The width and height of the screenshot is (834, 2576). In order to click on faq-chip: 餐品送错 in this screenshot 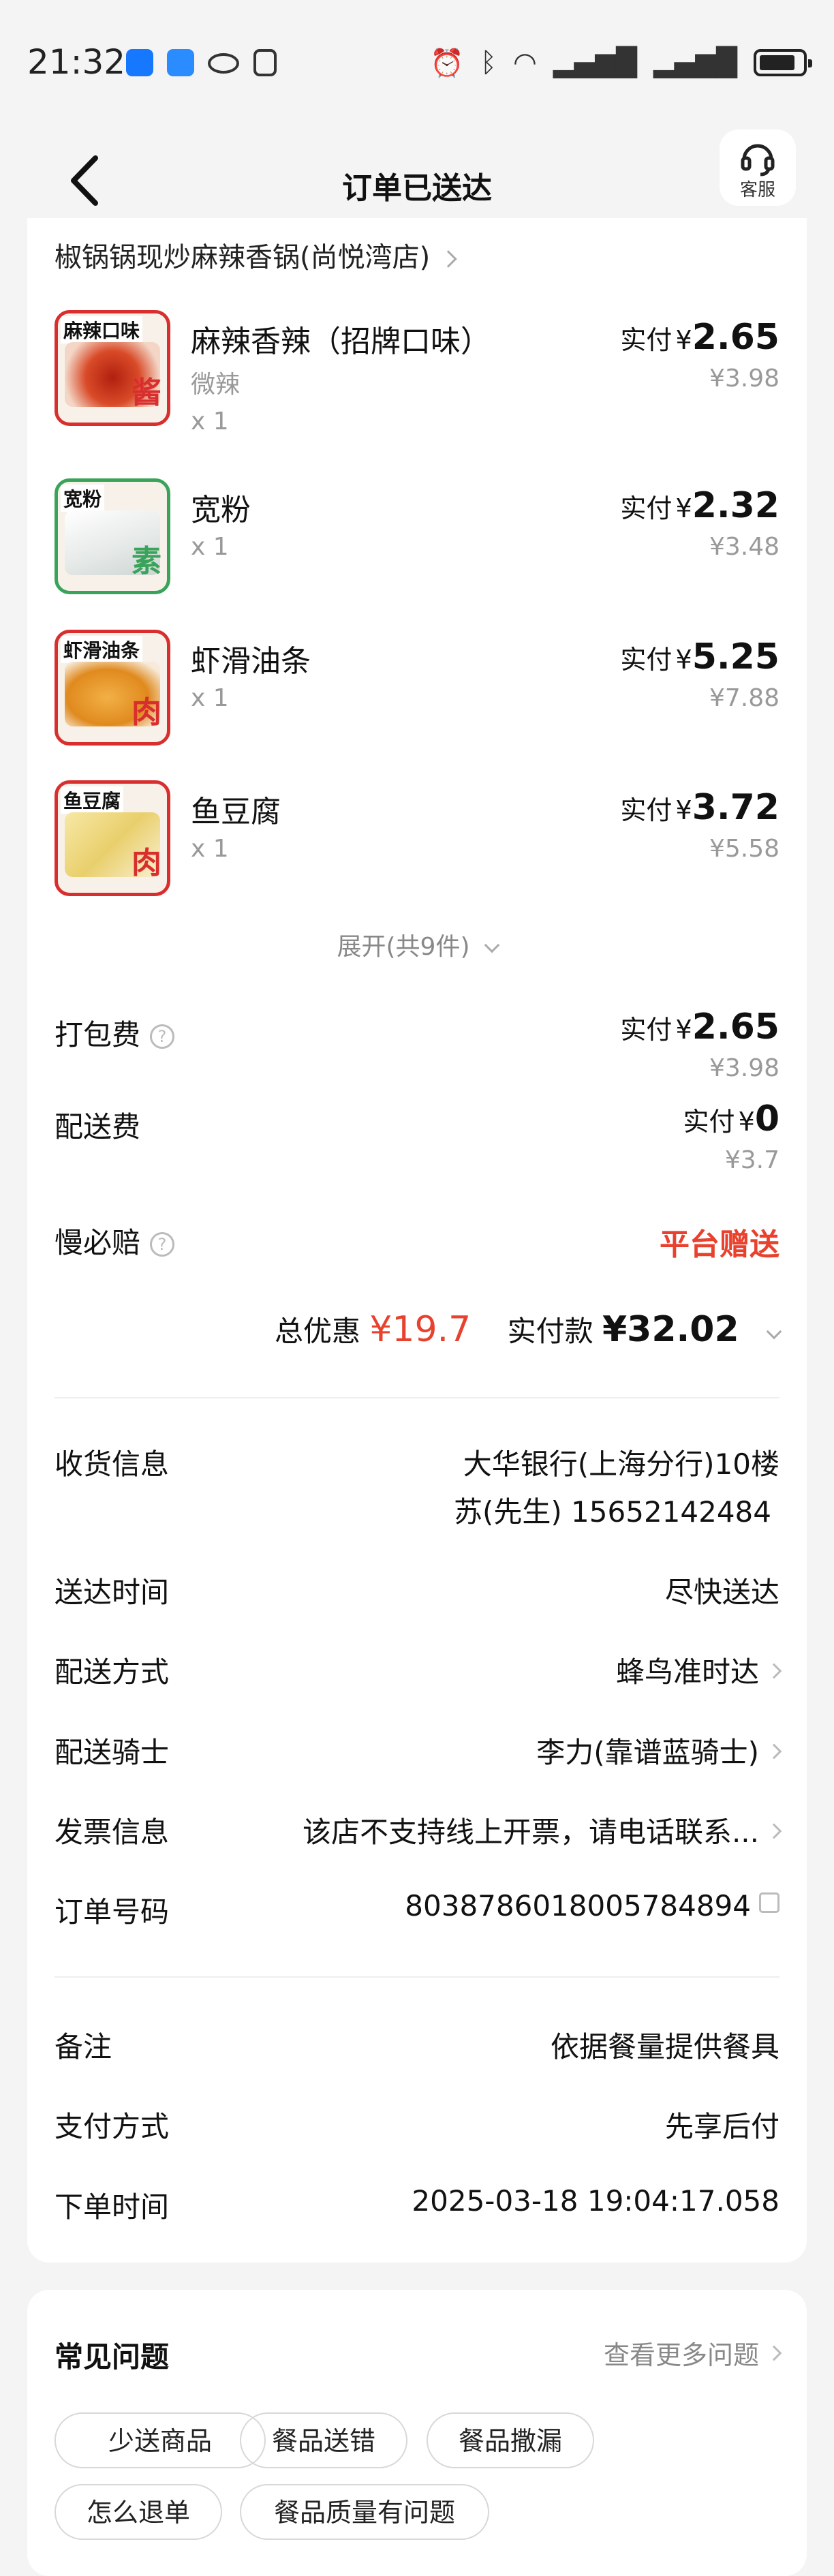, I will do `click(323, 2440)`.